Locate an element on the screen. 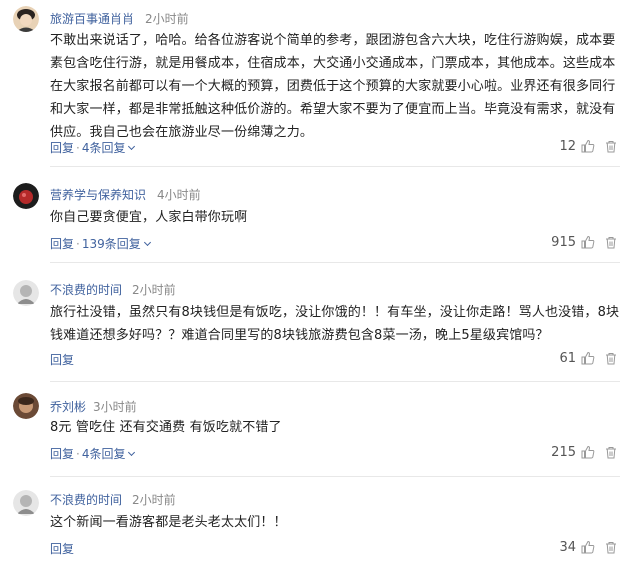  comment-username: 旅游百事通肖肖 is located at coordinates (92, 18).